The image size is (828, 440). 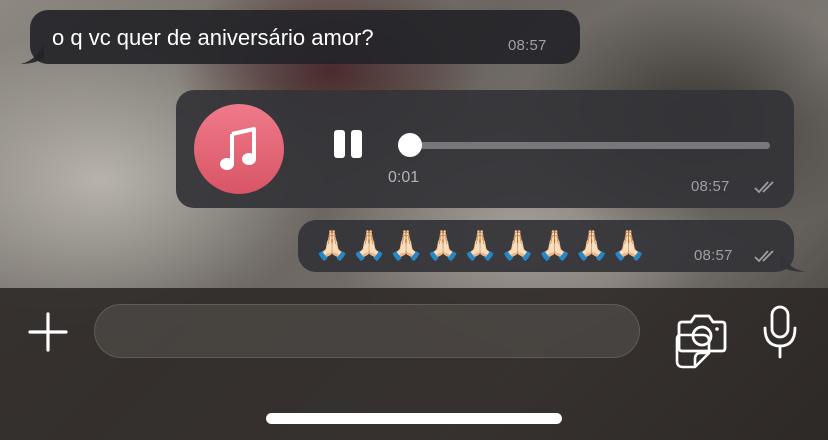 I want to click on message-bubble-outgoing: 🙏🏻🙏🏻🙏🏻🙏🏻🙏🏻🙏🏻🙏🏻🙏🏻🙏🏻 08:57, so click(x=552, y=246).